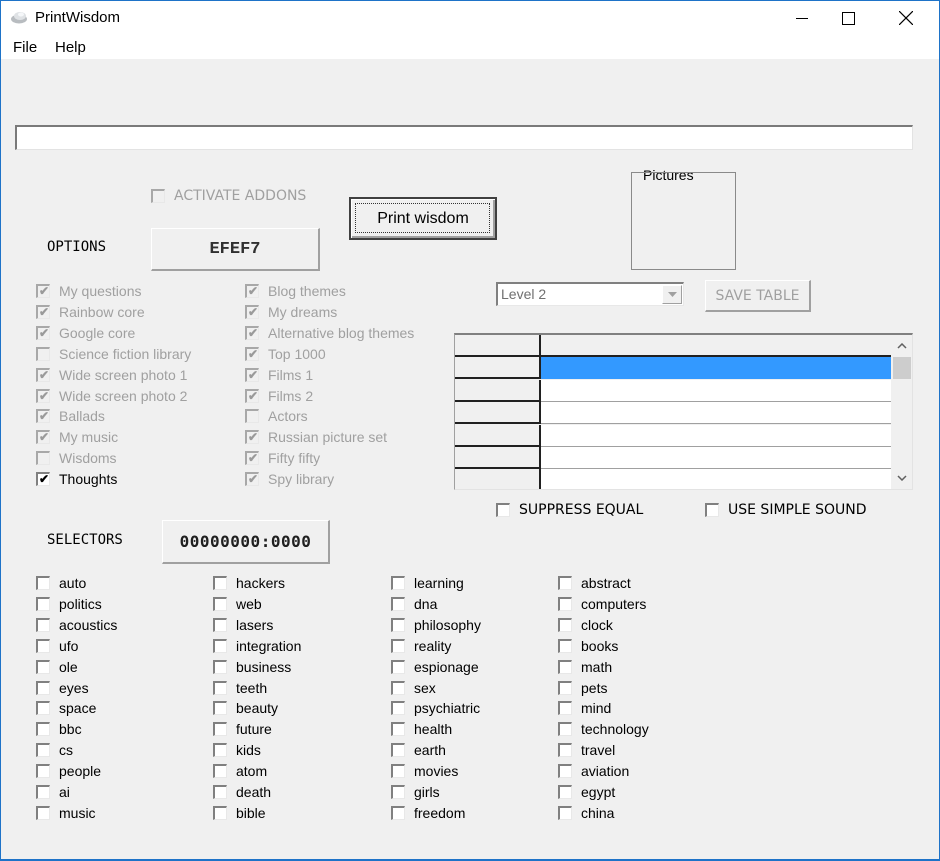  Describe the element at coordinates (237, 750) in the screenshot. I see `selector-checkbox: kids` at that location.